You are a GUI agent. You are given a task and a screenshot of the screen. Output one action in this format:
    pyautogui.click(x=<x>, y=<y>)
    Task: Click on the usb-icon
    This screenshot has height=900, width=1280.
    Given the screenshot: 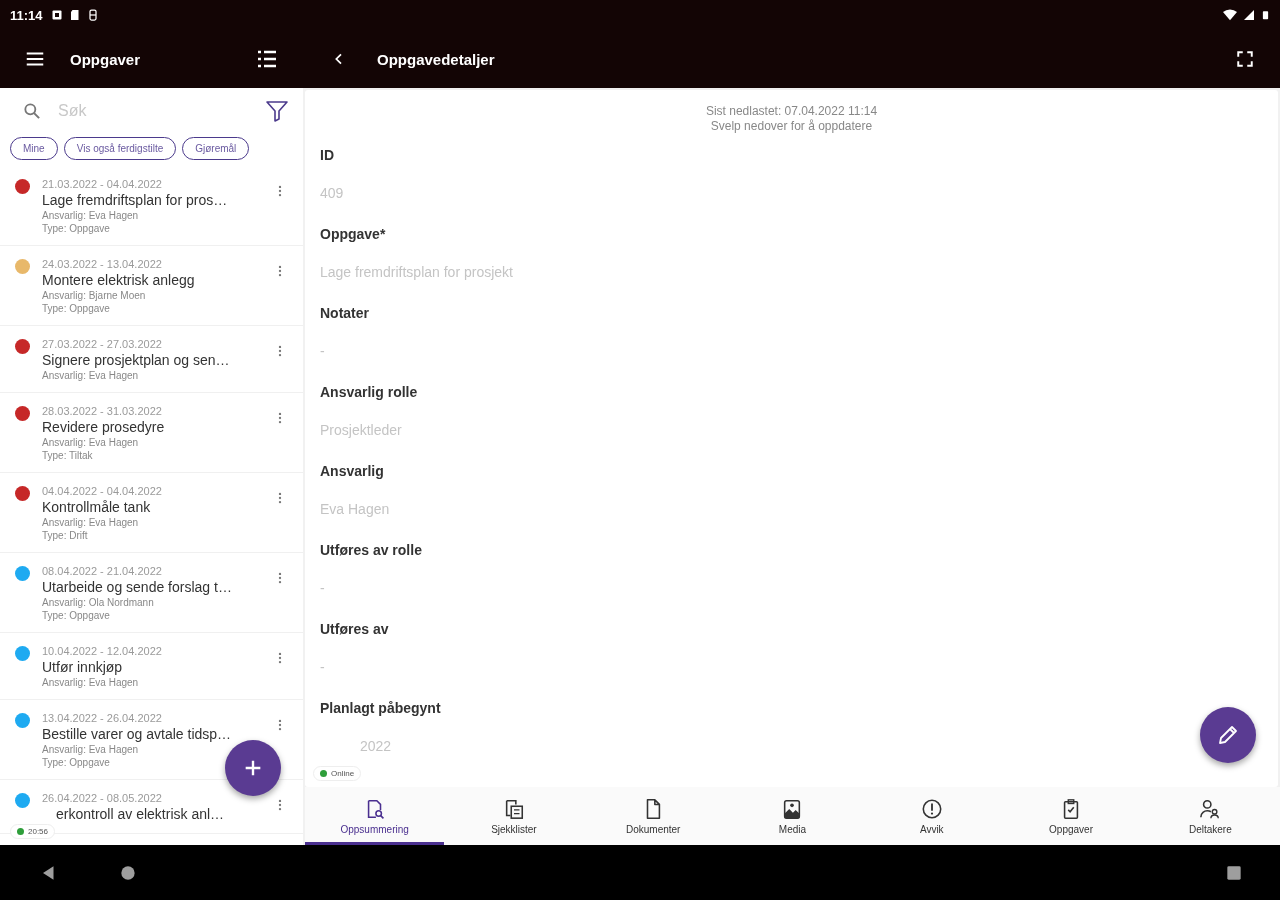 What is the action you would take?
    pyautogui.click(x=92, y=15)
    